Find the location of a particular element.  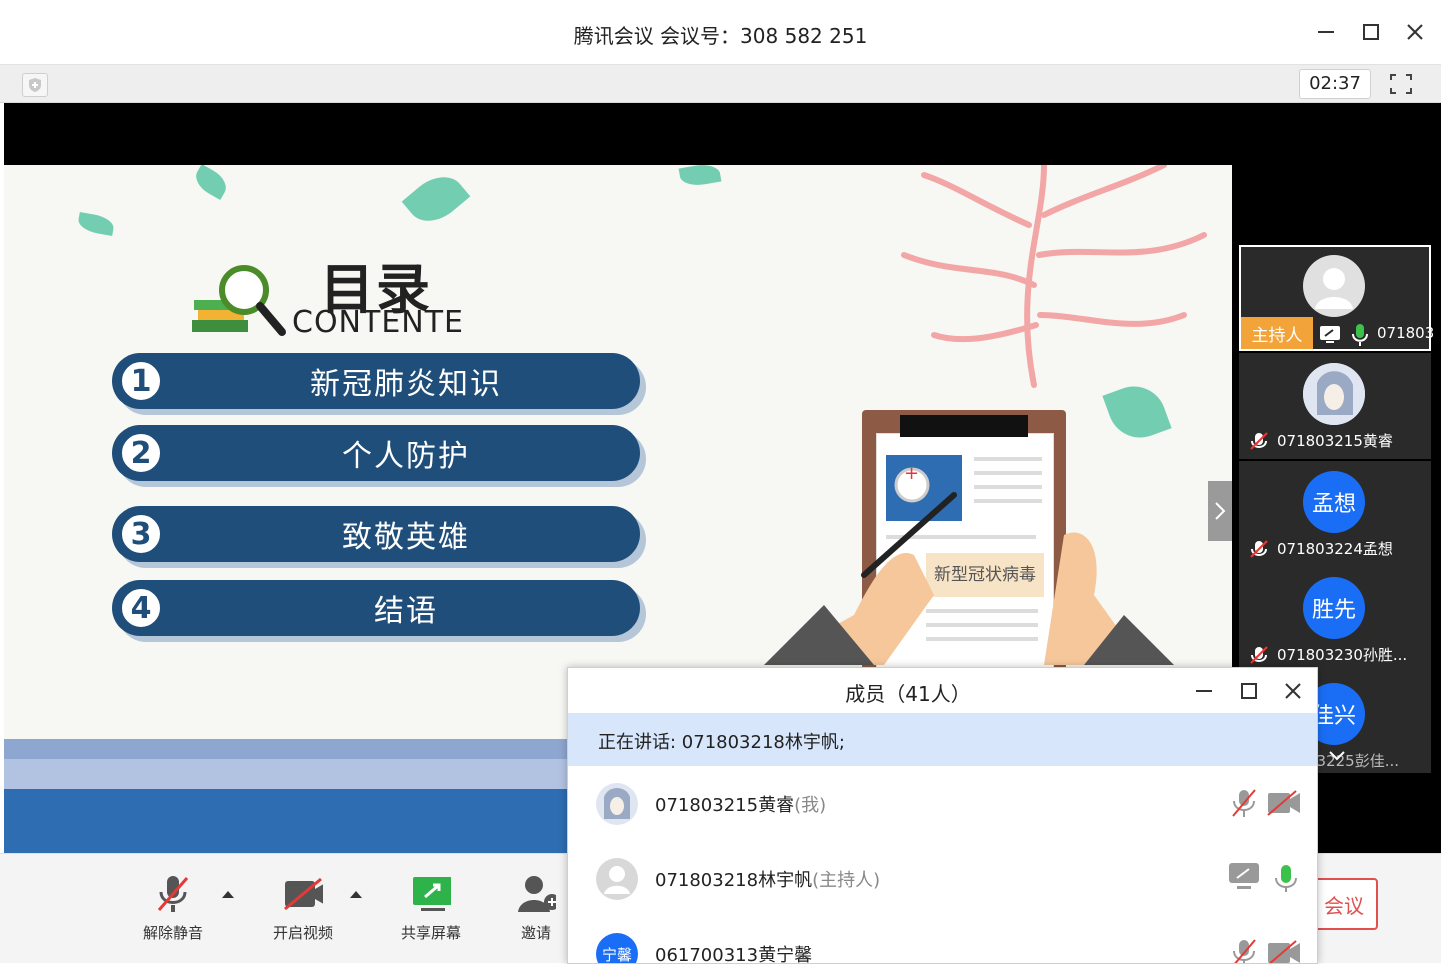

menu-number: 1 is located at coordinates (141, 381).